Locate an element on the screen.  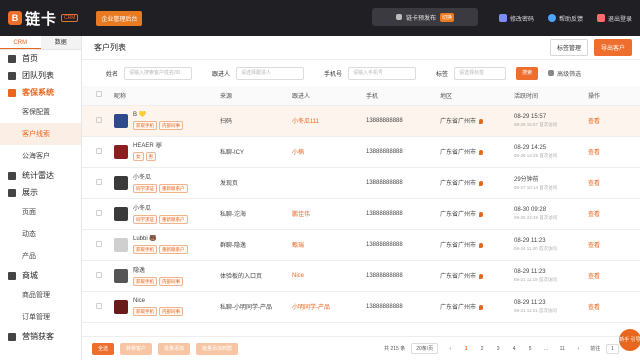
switch-tag: 切换 is located at coordinates (447, 17).